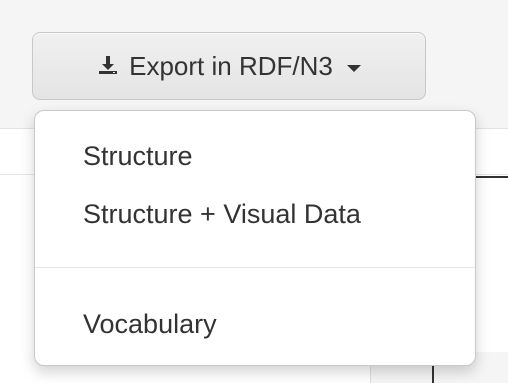  I want to click on export-dropdown-button: Export in RDF/N3, so click(229, 66).